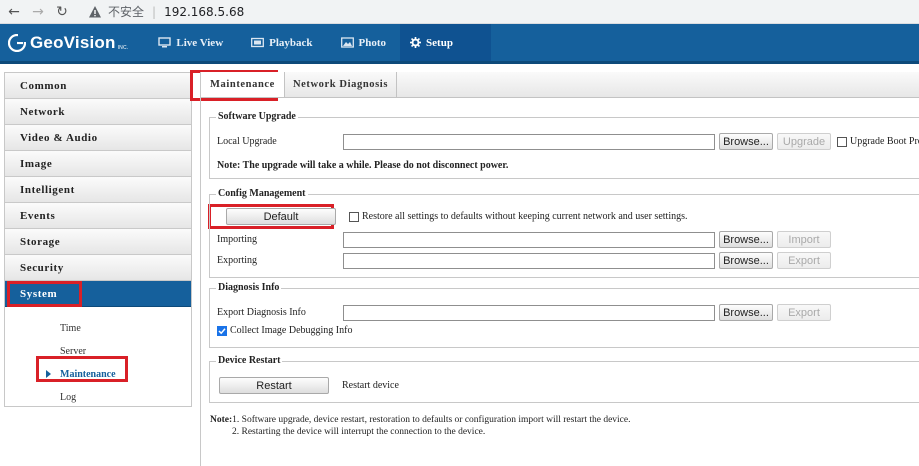  What do you see at coordinates (243, 84) in the screenshot?
I see `tab-maintenance: Maintenance` at bounding box center [243, 84].